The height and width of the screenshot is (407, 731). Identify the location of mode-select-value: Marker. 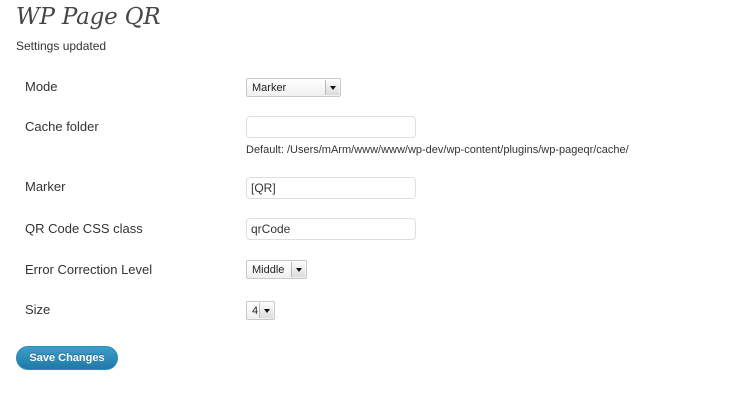
(269, 87).